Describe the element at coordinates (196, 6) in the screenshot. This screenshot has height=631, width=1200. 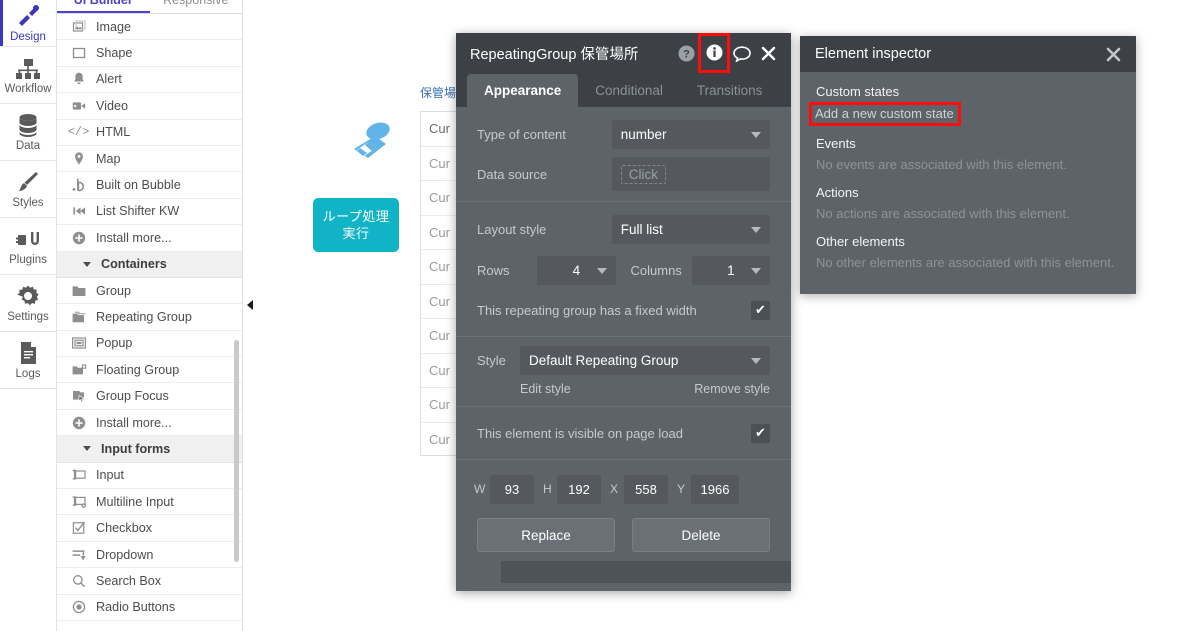
I see `tab-responsive: Responsive` at that location.